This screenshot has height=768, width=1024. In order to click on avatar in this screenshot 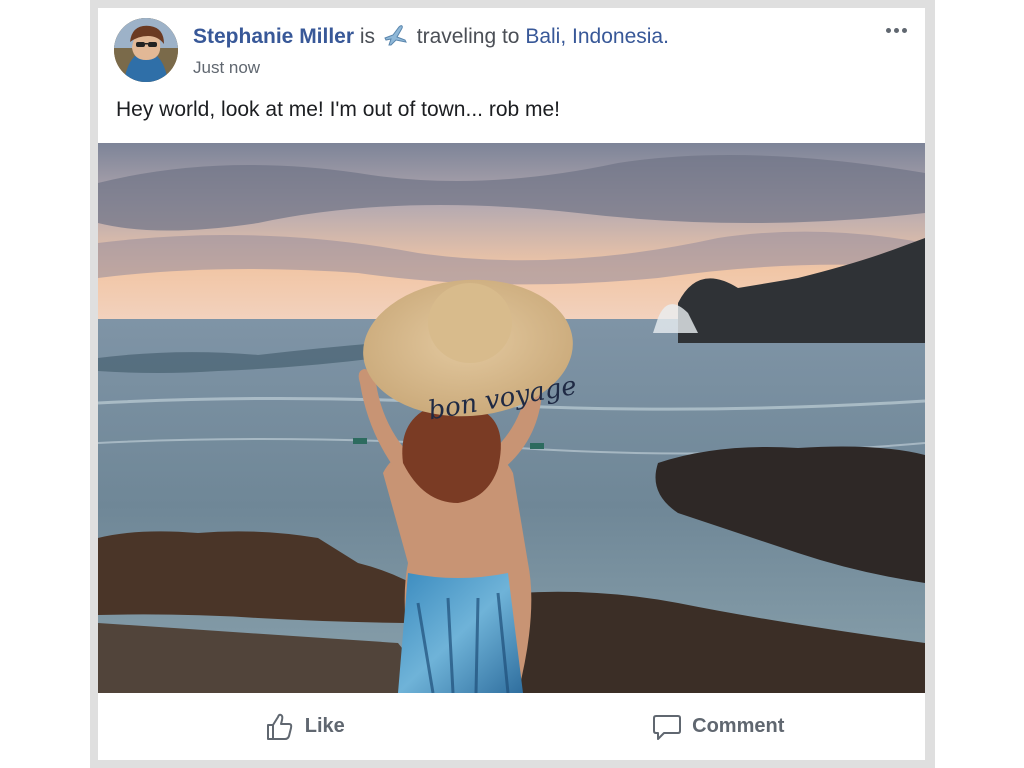, I will do `click(146, 50)`.